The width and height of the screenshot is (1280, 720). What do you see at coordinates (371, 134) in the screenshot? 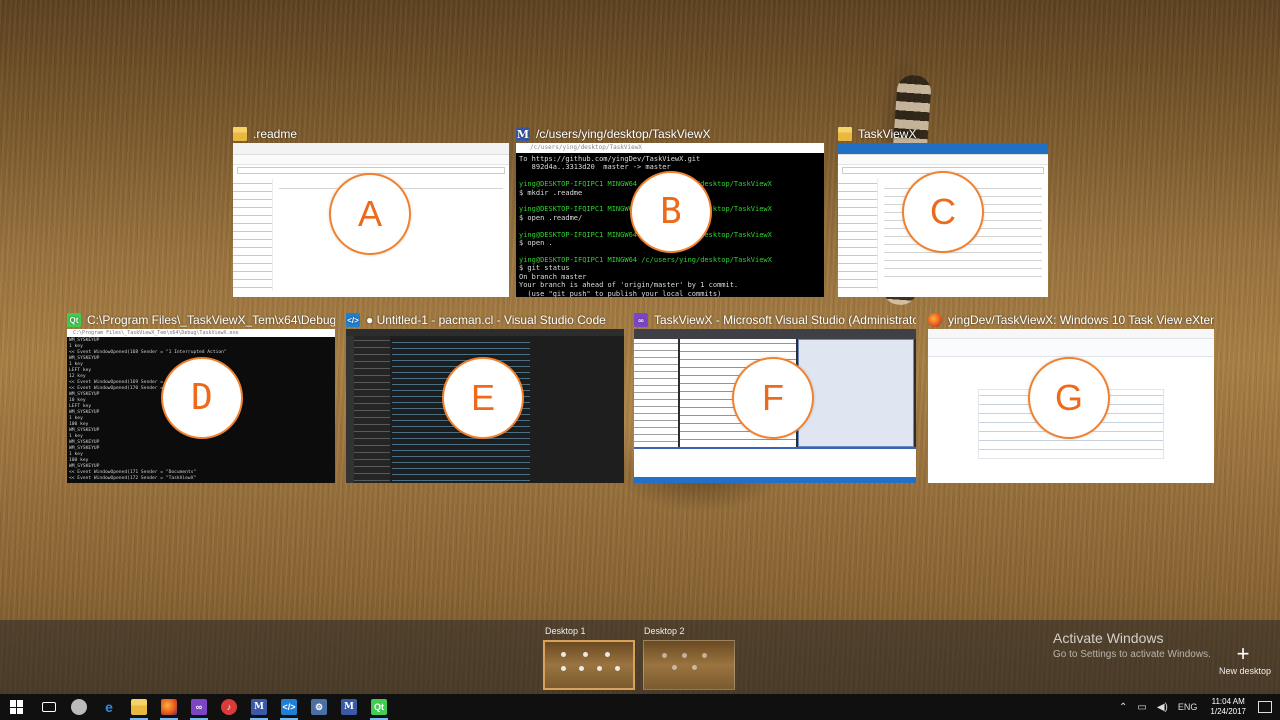
I see `window-a-title: .readme` at bounding box center [371, 134].